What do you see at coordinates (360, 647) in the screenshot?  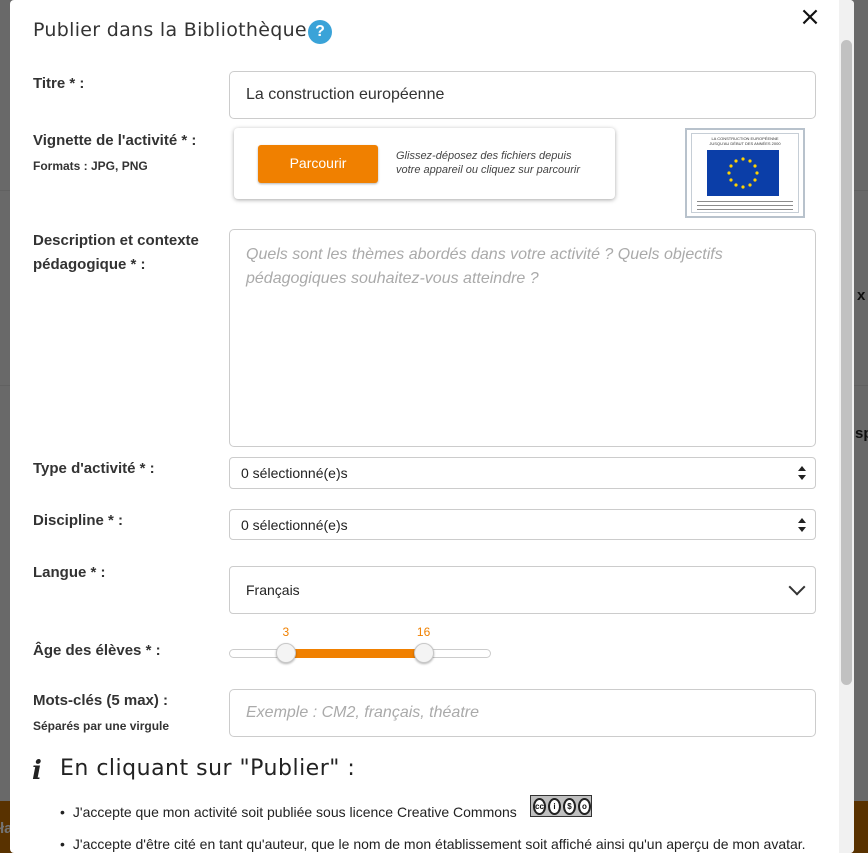 I see `age-range-slider: 3 16` at bounding box center [360, 647].